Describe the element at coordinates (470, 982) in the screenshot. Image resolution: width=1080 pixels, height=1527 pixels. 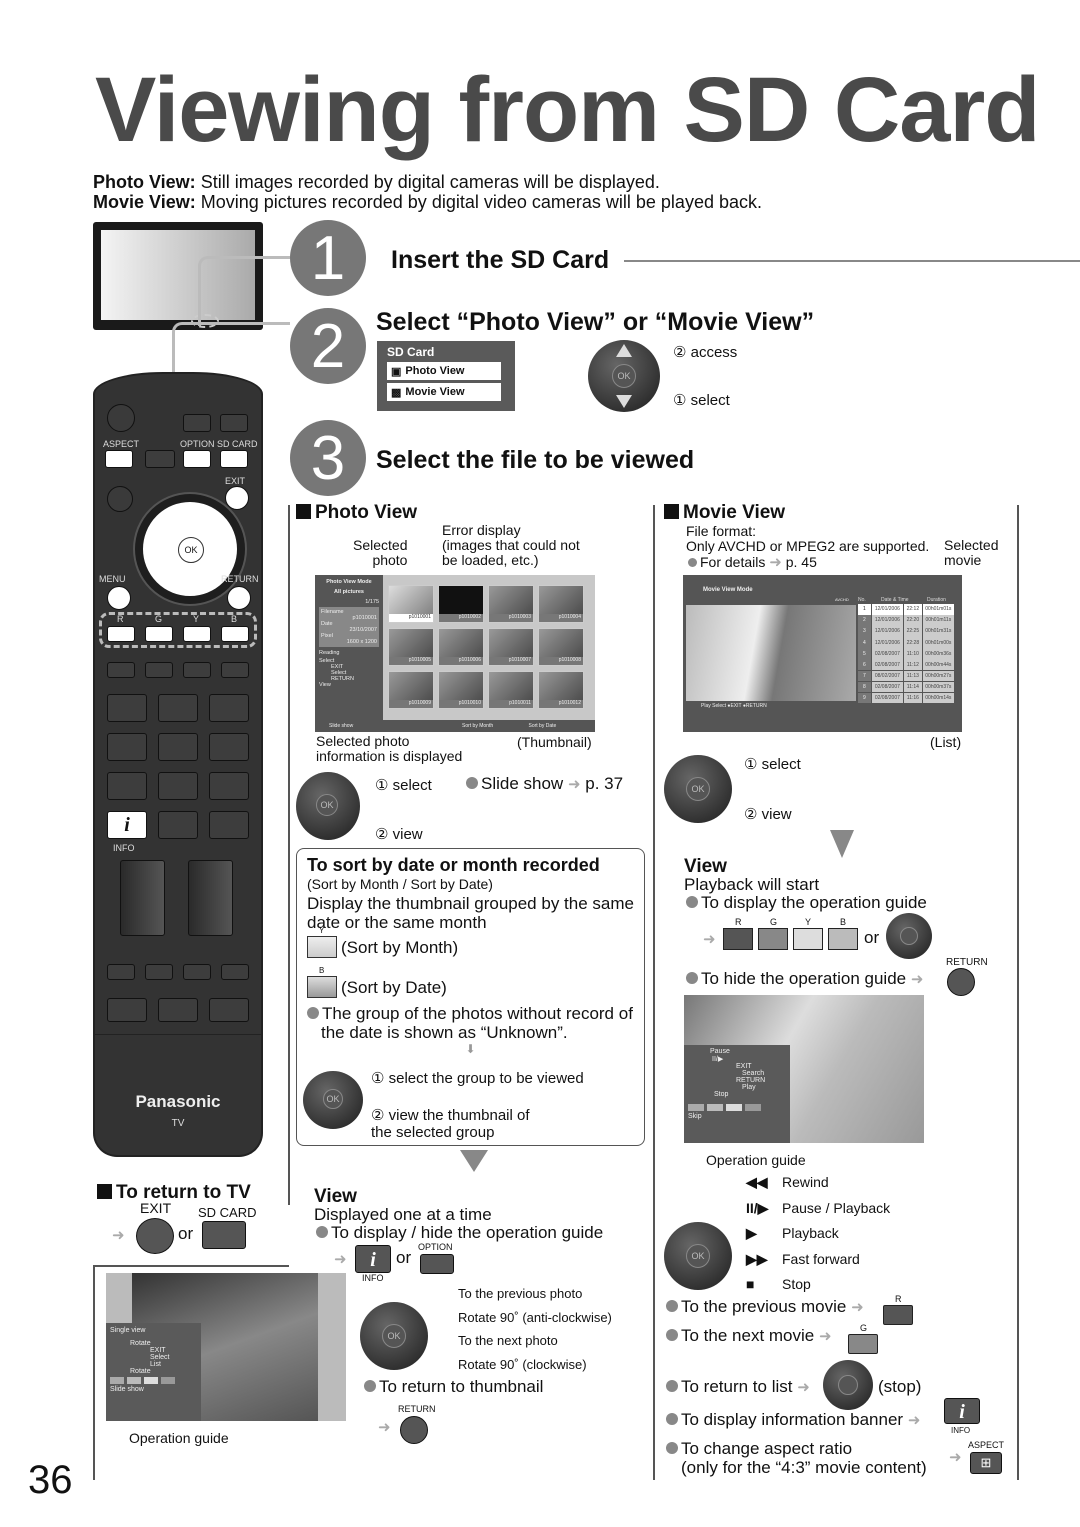
I see `sort-by-date: B (Sort by Date)` at that location.